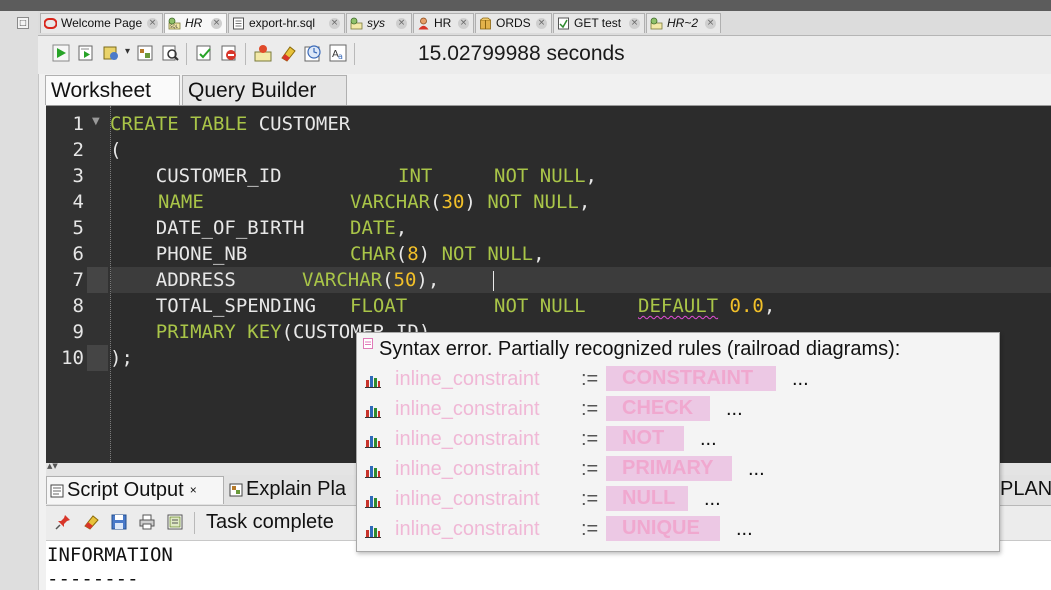 The height and width of the screenshot is (590, 1051). Describe the element at coordinates (663, 528) in the screenshot. I see `rule-token: UNIQUE` at that location.